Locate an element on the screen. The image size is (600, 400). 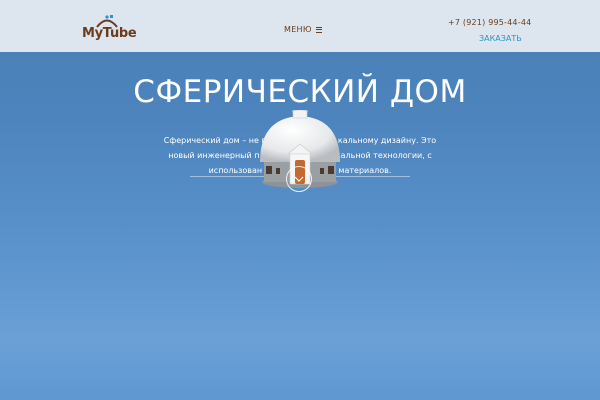
logo: MyTube is located at coordinates (109, 29).